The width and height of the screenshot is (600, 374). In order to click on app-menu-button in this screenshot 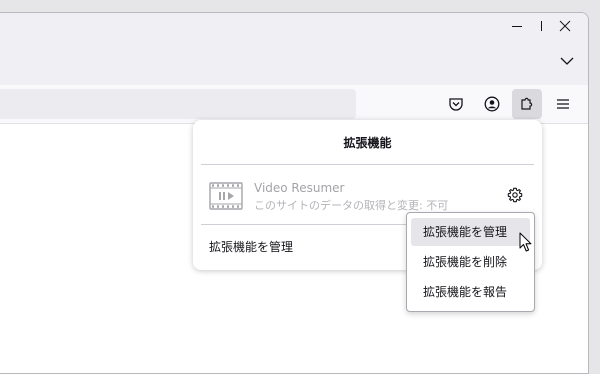, I will do `click(563, 104)`.